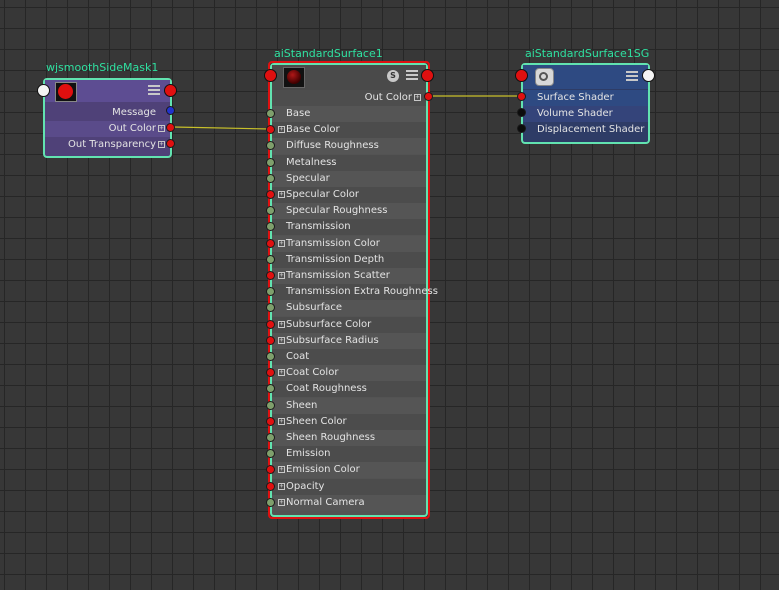 The width and height of the screenshot is (779, 590). I want to click on surface-attr-row: Transmission Extra Roughness, so click(355, 292).